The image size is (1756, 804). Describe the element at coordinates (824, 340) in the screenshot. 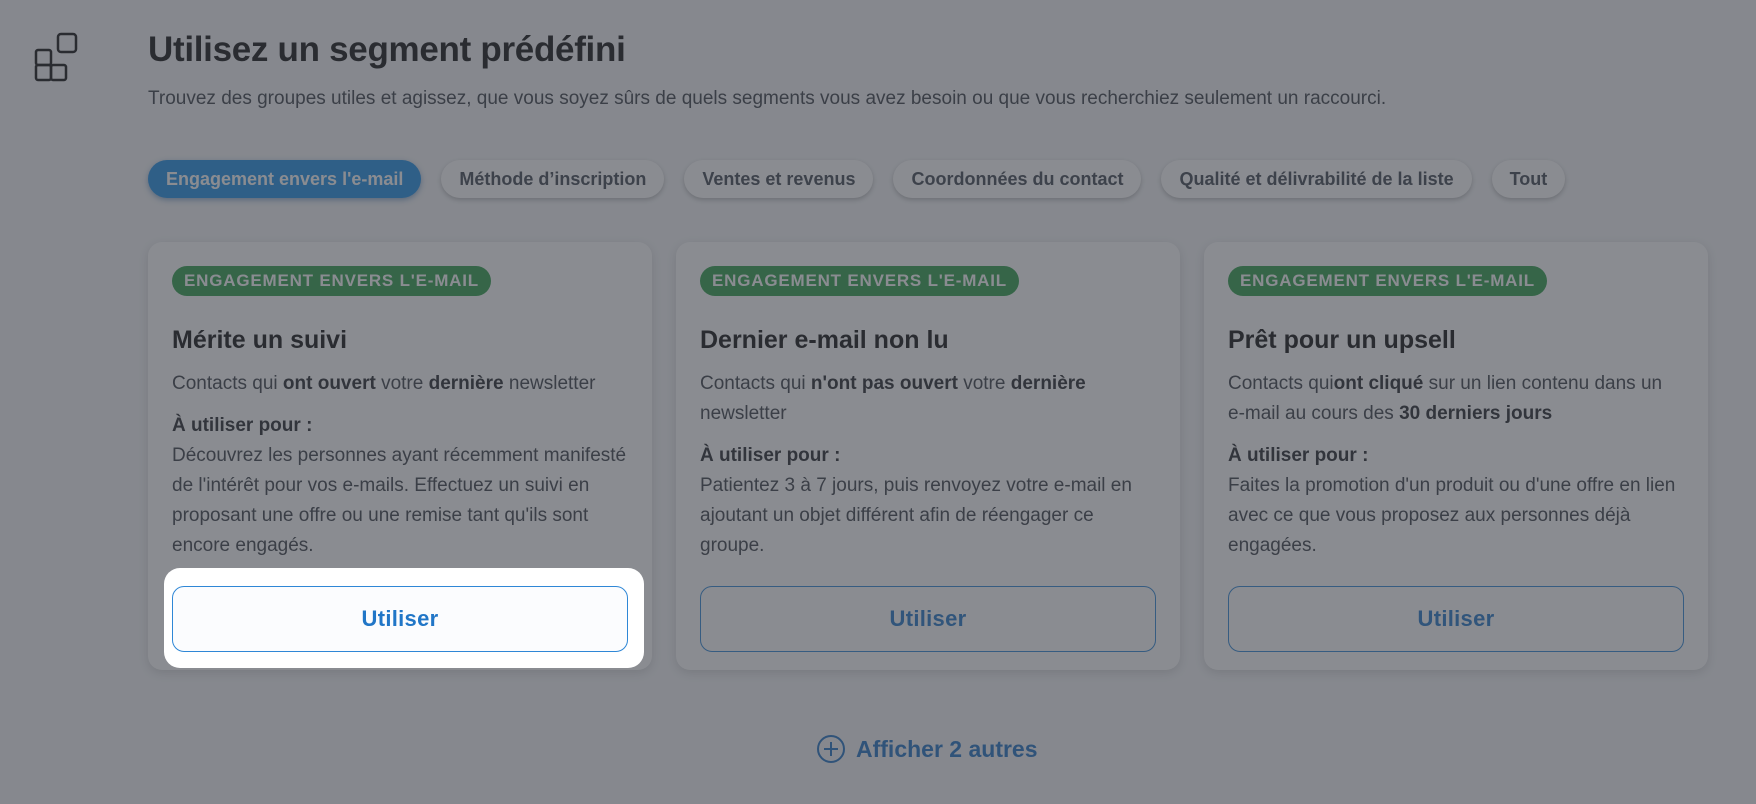

I see `card-title: Dernier e-mail non lu` at that location.